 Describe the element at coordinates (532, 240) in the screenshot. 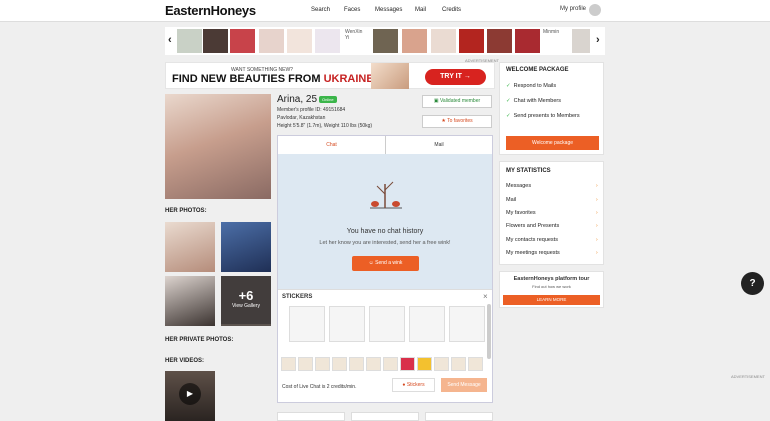

I see `stat-contacts-requests: My contacts requests` at that location.